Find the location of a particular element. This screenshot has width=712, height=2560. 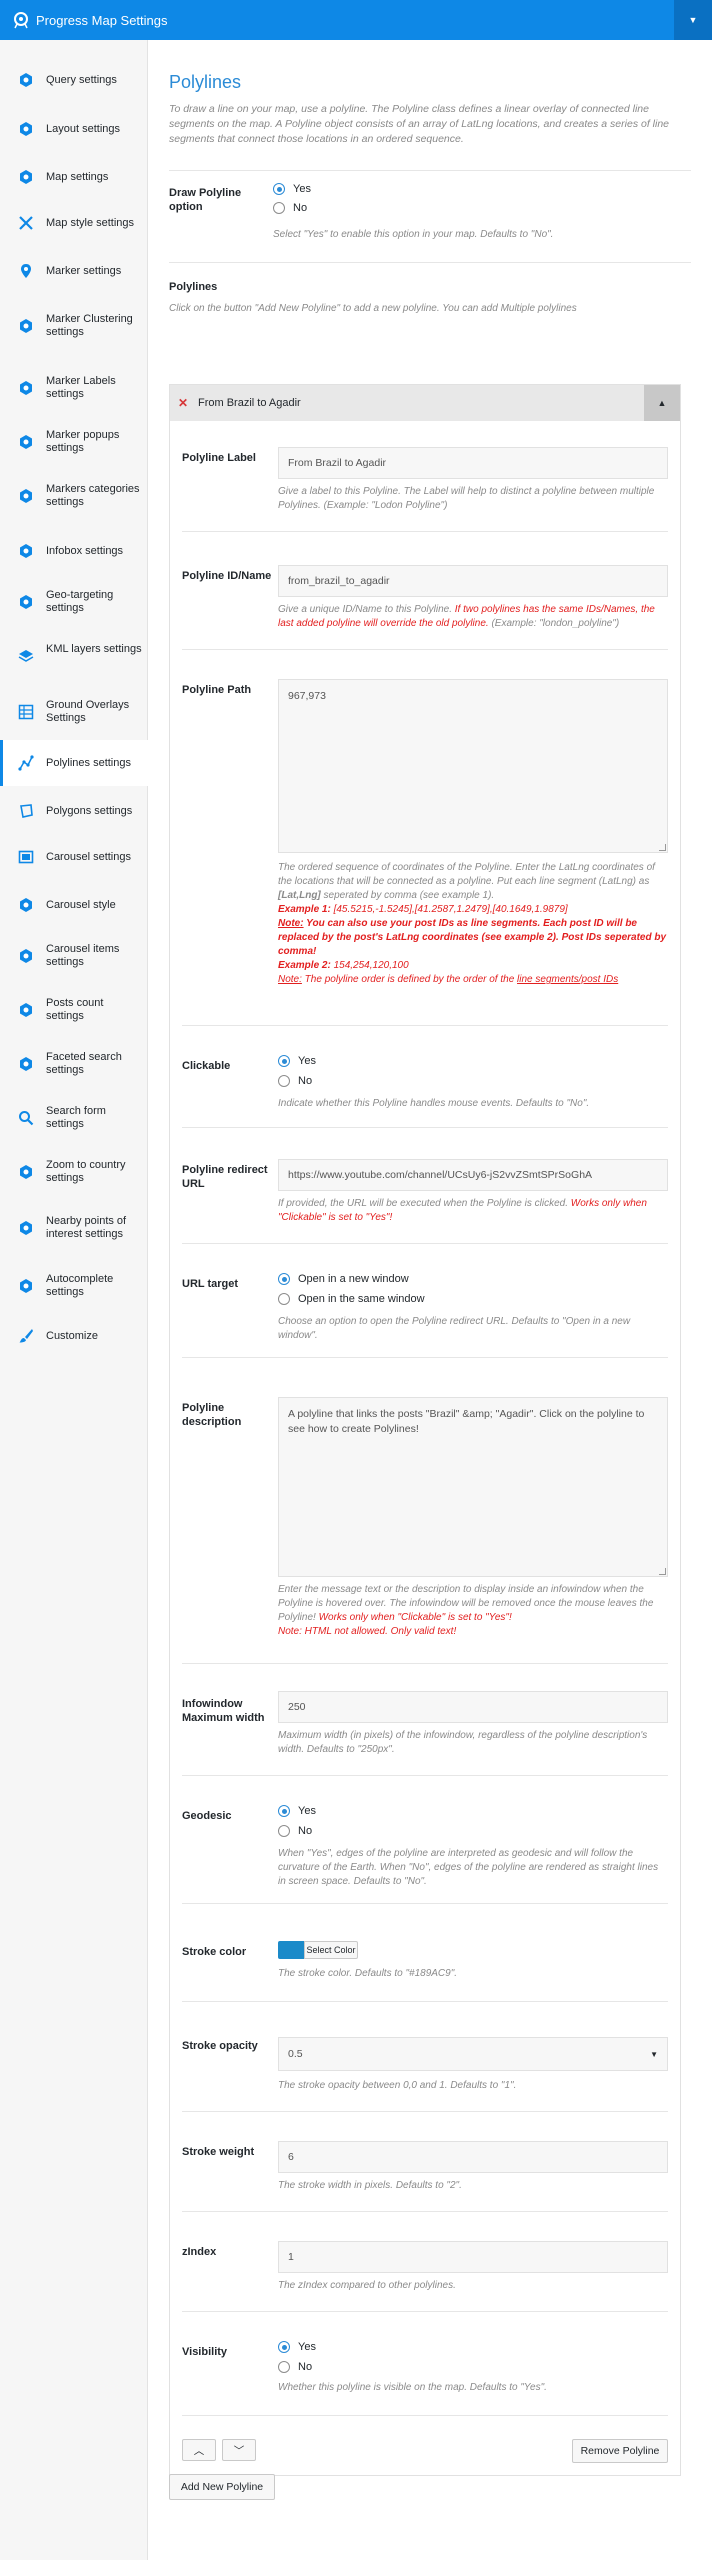

chevron-up-icon: ︿ is located at coordinates (199, 2450).